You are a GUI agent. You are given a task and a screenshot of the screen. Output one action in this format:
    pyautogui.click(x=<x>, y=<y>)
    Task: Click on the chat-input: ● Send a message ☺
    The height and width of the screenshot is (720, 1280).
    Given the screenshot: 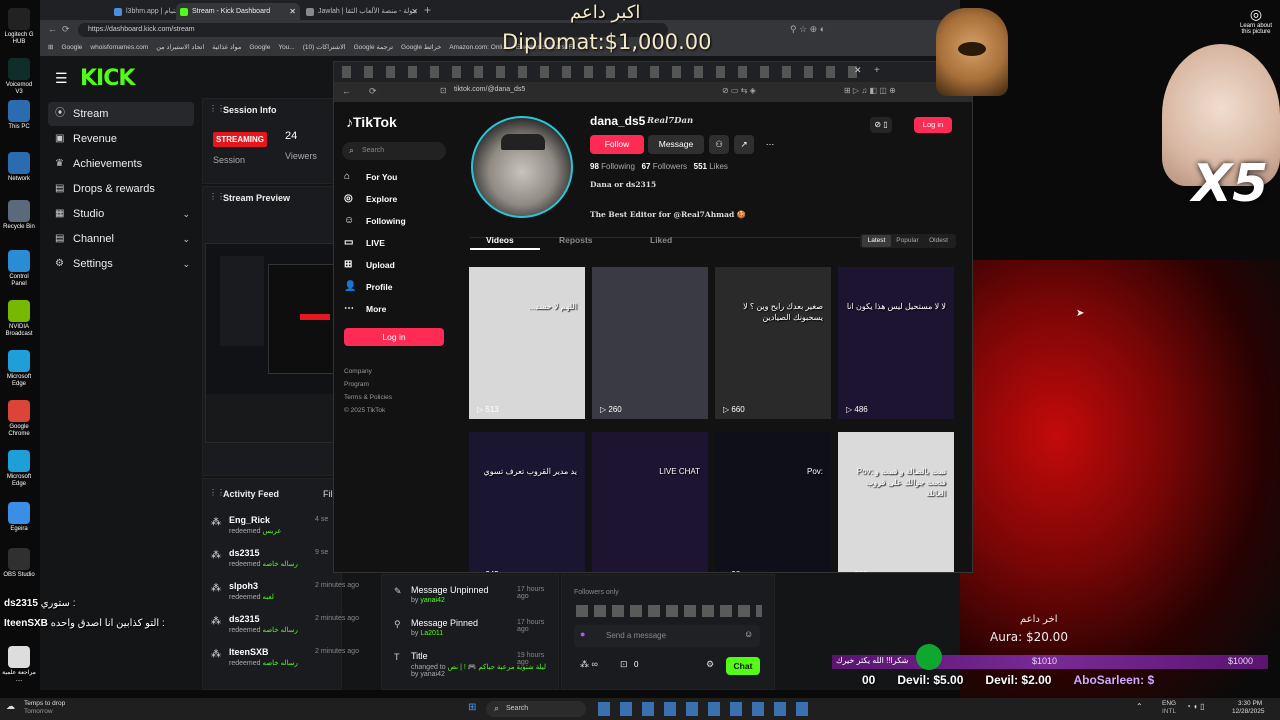 What is the action you would take?
    pyautogui.click(x=667, y=636)
    